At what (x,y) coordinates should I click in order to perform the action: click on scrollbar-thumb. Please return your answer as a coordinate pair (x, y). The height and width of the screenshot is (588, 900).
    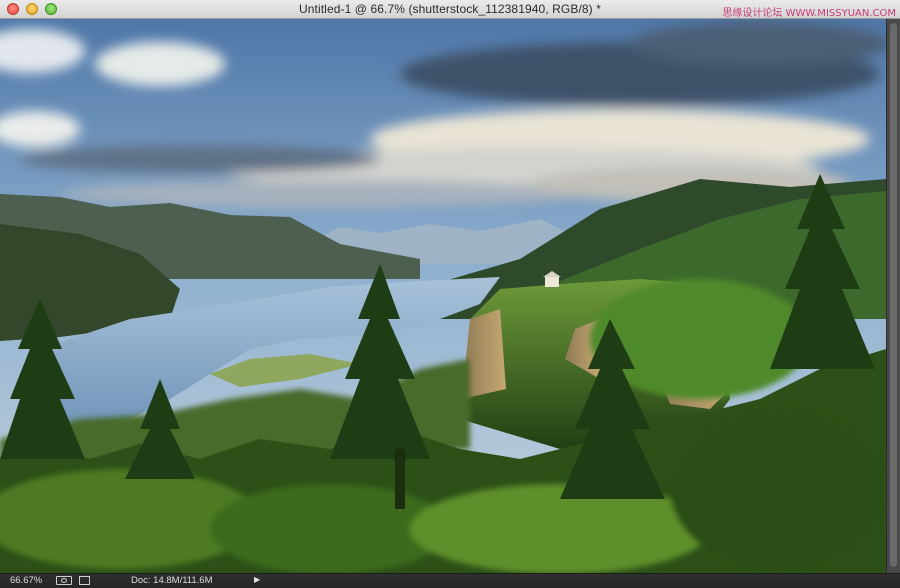
    Looking at the image, I should click on (893, 295).